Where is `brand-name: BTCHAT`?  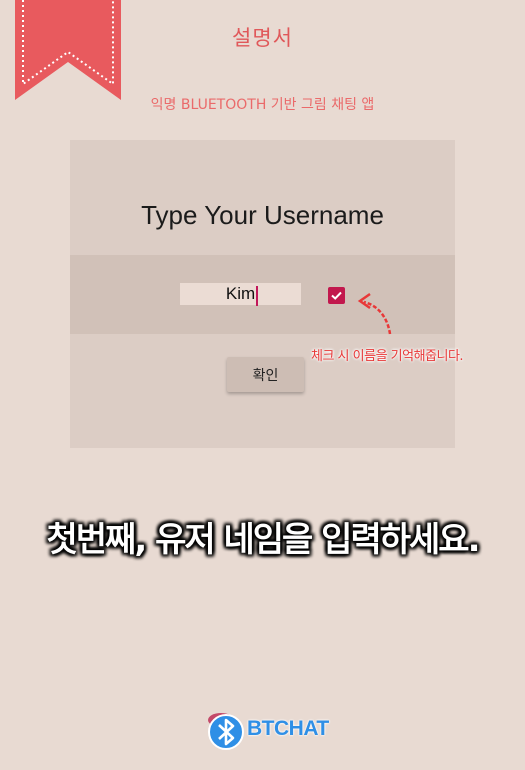
brand-name: BTCHAT is located at coordinates (288, 728).